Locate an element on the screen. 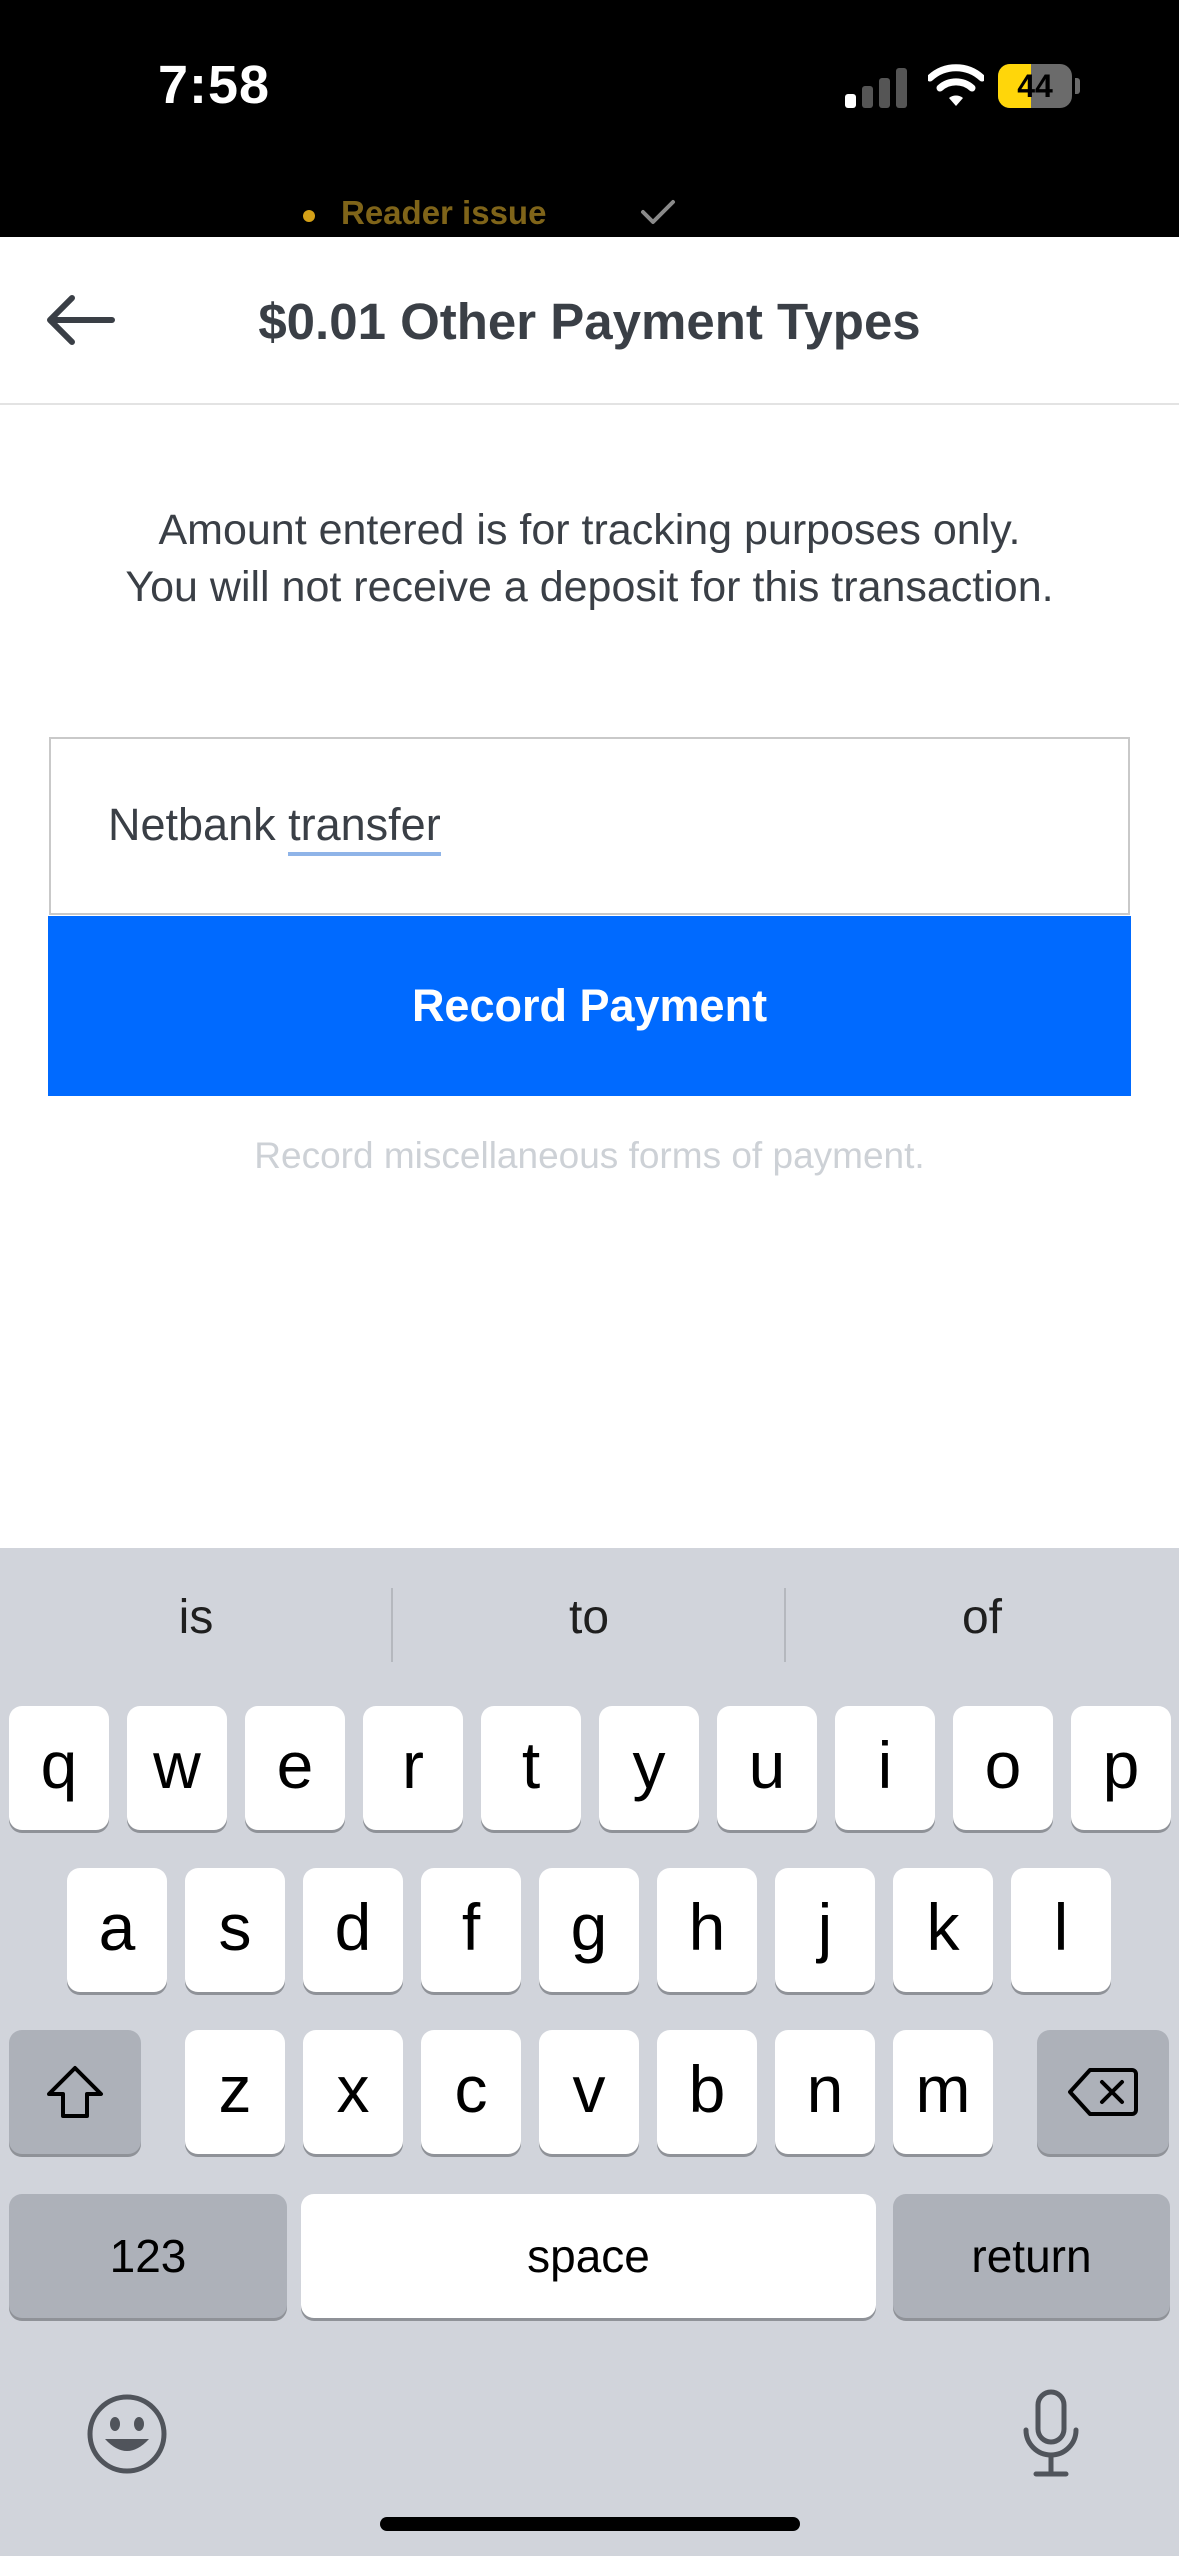 This screenshot has width=1179, height=2556. status-time: 7:58 is located at coordinates (214, 85).